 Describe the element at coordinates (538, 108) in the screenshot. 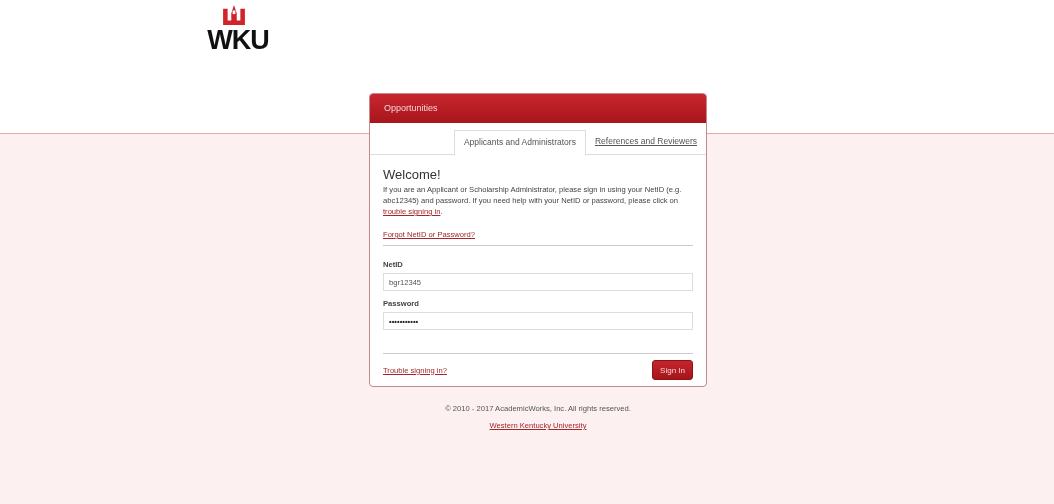

I see `card-header: Opportunities` at that location.